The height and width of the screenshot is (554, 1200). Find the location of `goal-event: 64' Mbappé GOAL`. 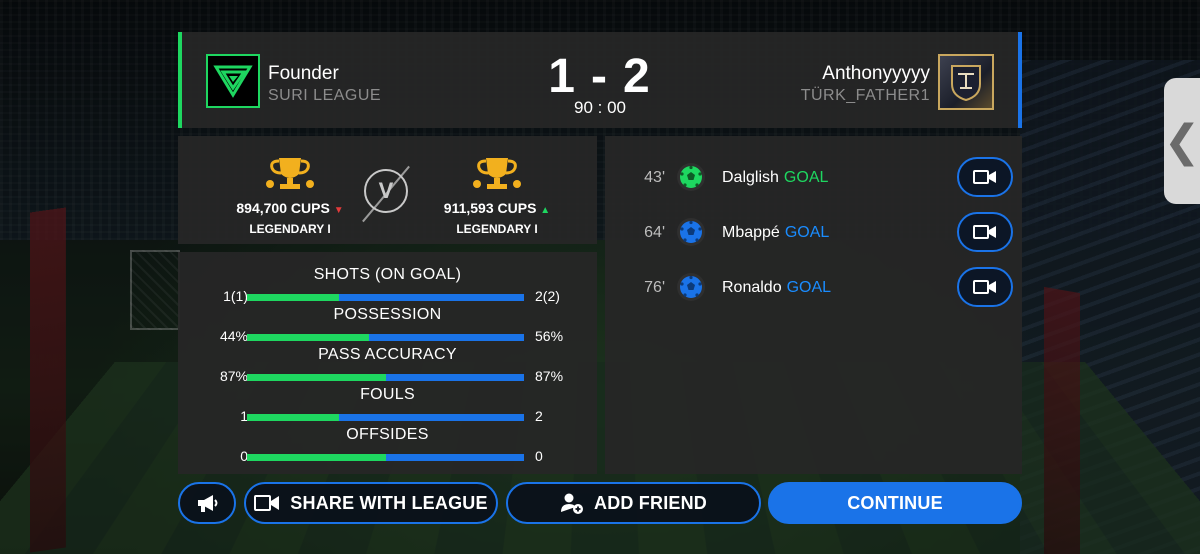

goal-event: 64' Mbappé GOAL is located at coordinates (813, 233).